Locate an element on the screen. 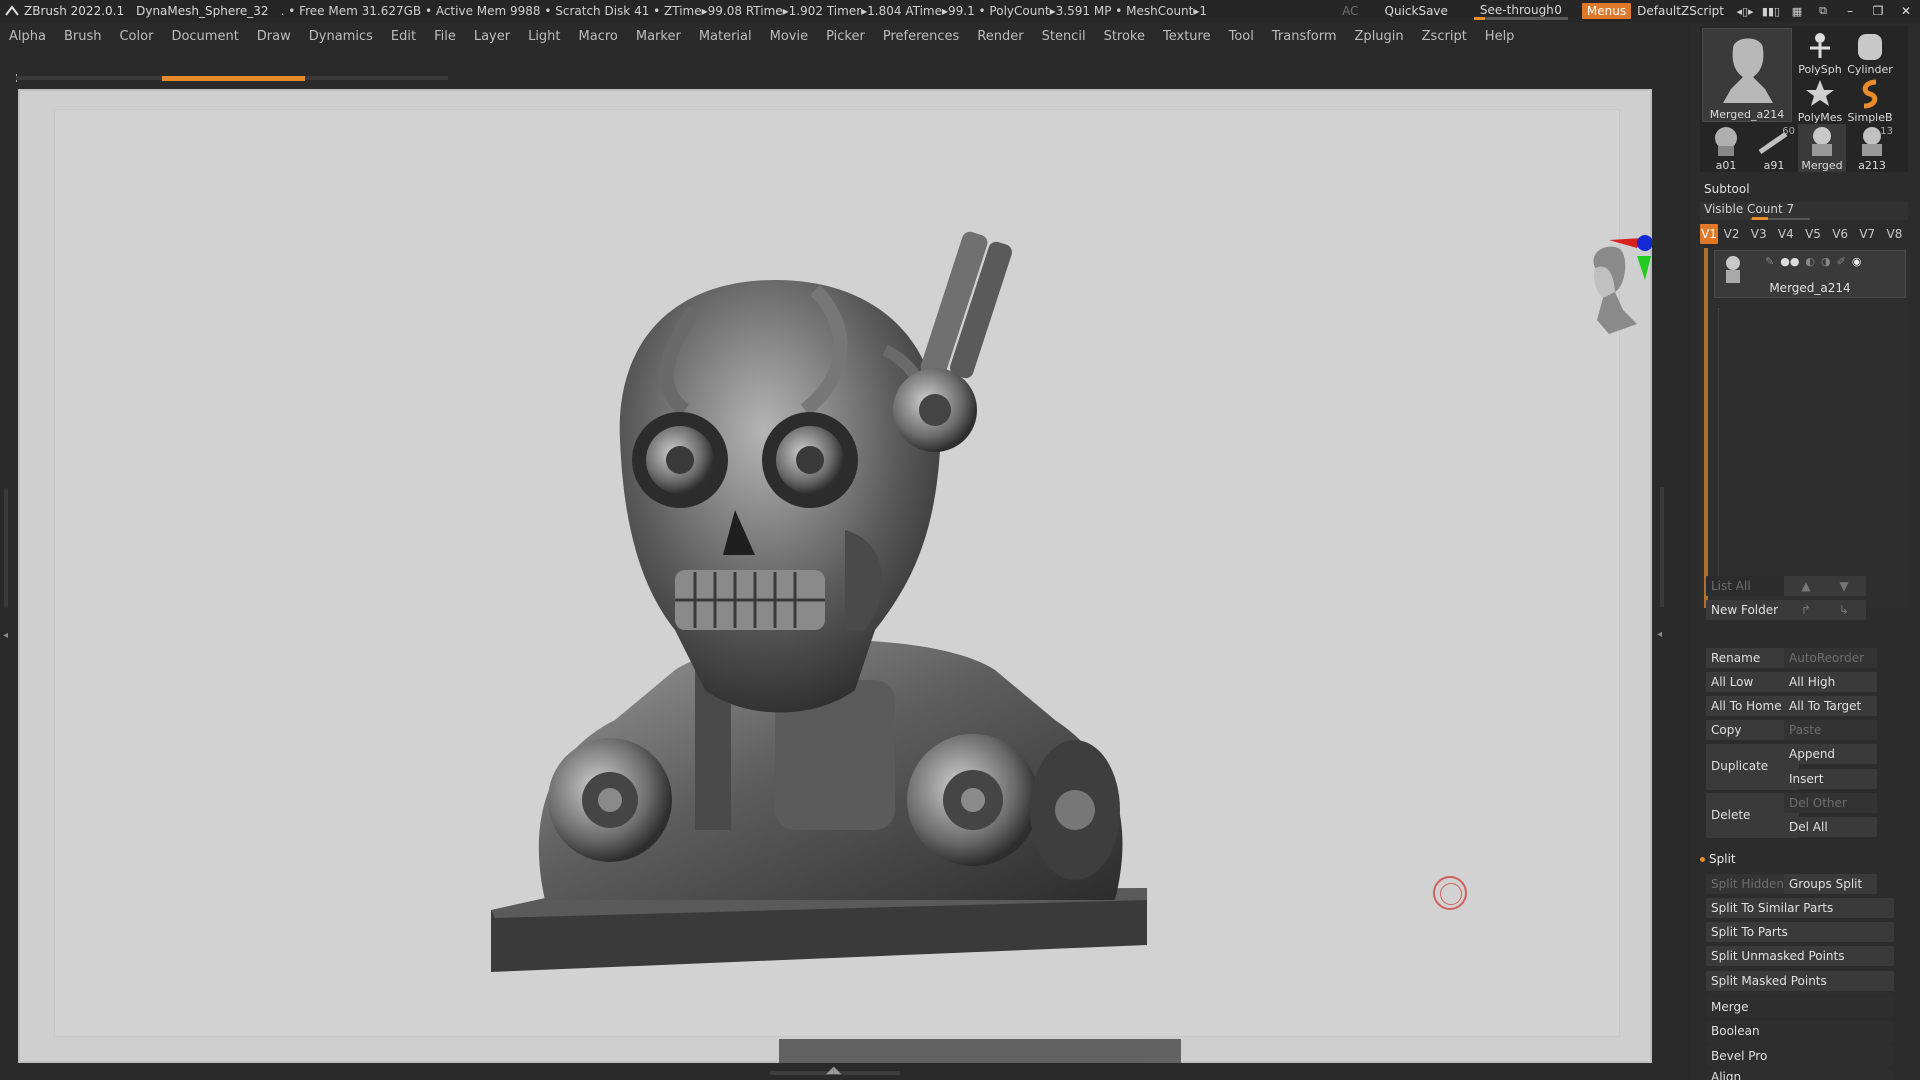  menu-material: Material is located at coordinates (725, 36).